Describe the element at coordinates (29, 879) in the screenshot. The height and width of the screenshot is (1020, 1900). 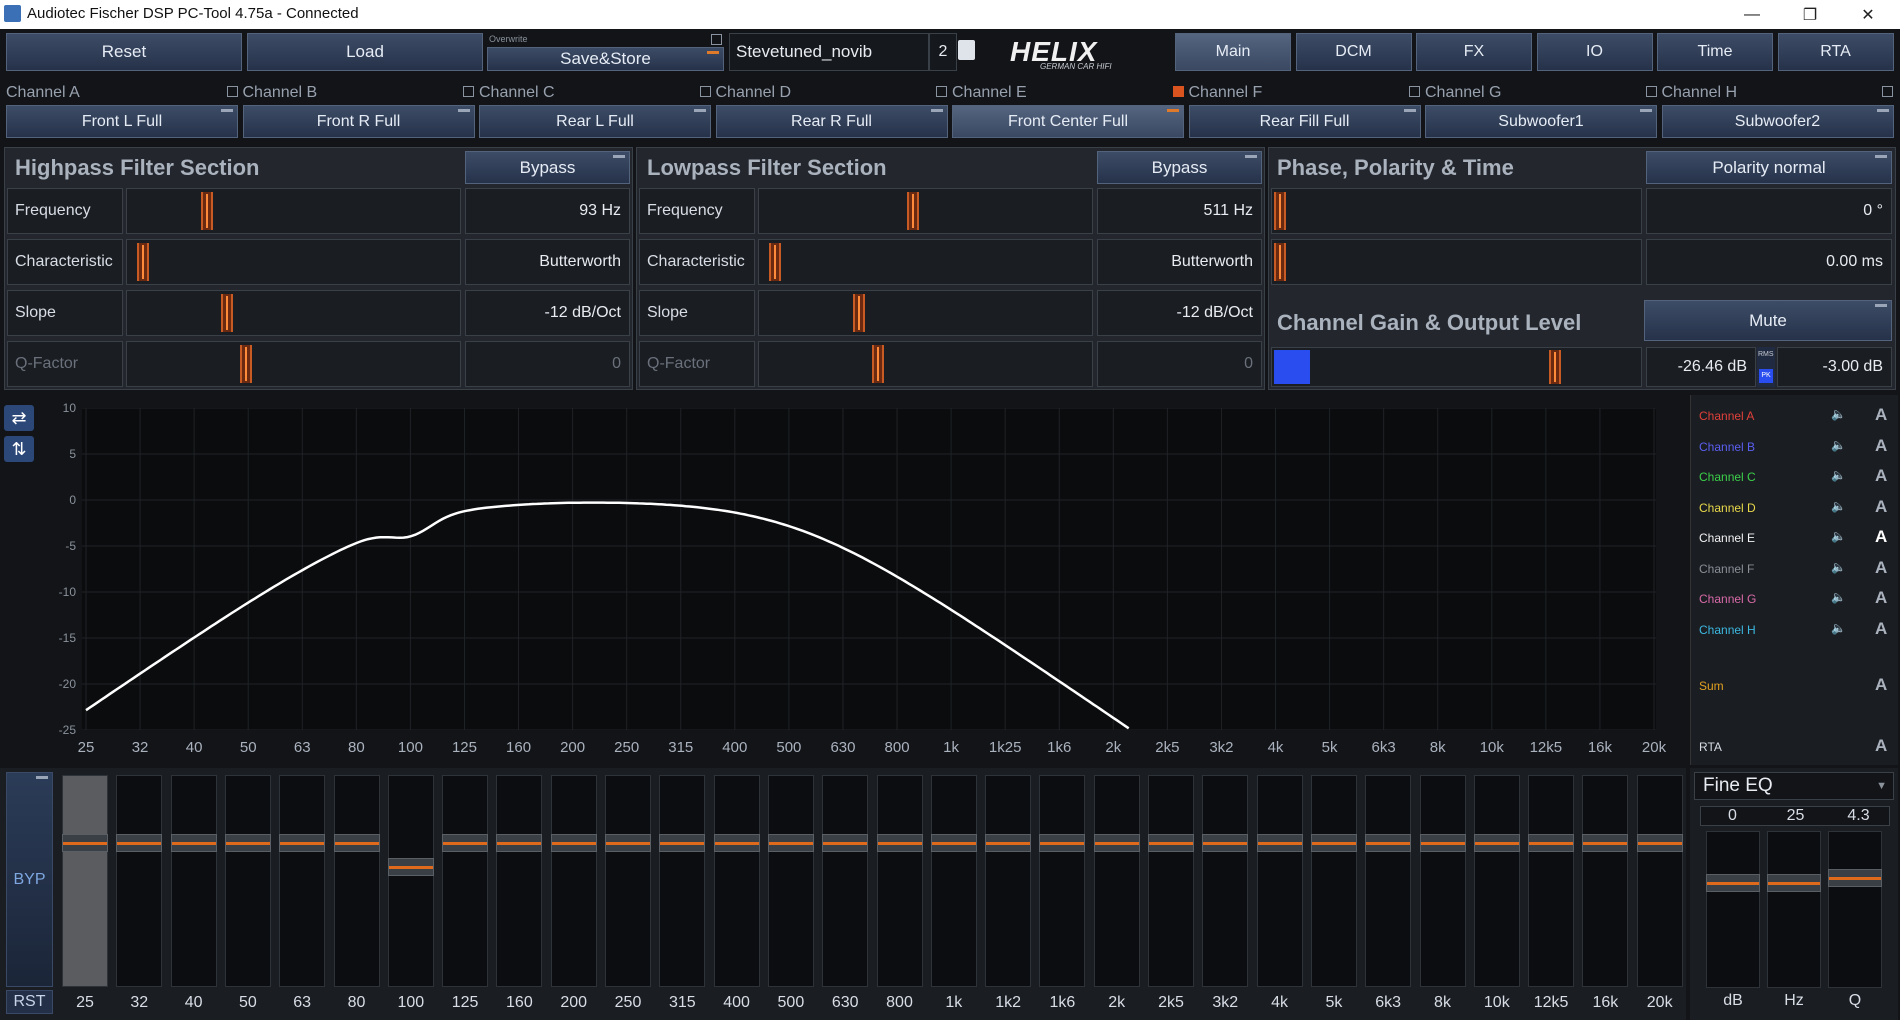
I see `eq-bypass-button: BYP` at that location.